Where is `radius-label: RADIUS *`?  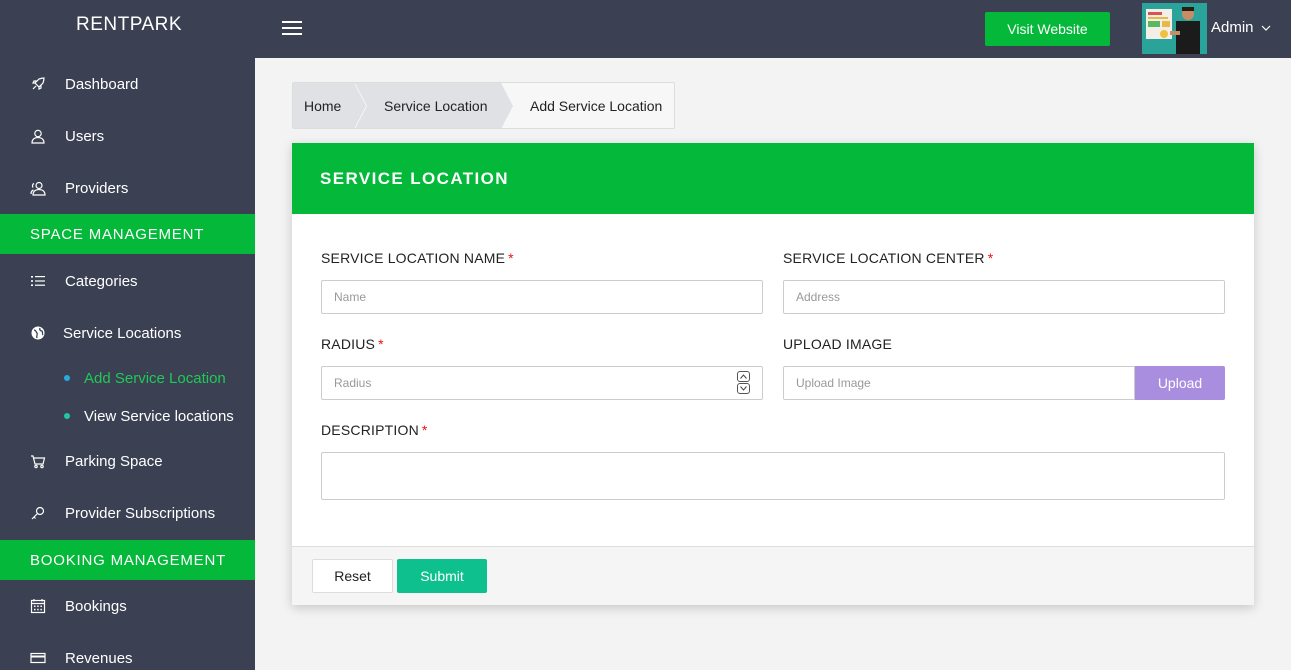
radius-label: RADIUS * is located at coordinates (352, 344).